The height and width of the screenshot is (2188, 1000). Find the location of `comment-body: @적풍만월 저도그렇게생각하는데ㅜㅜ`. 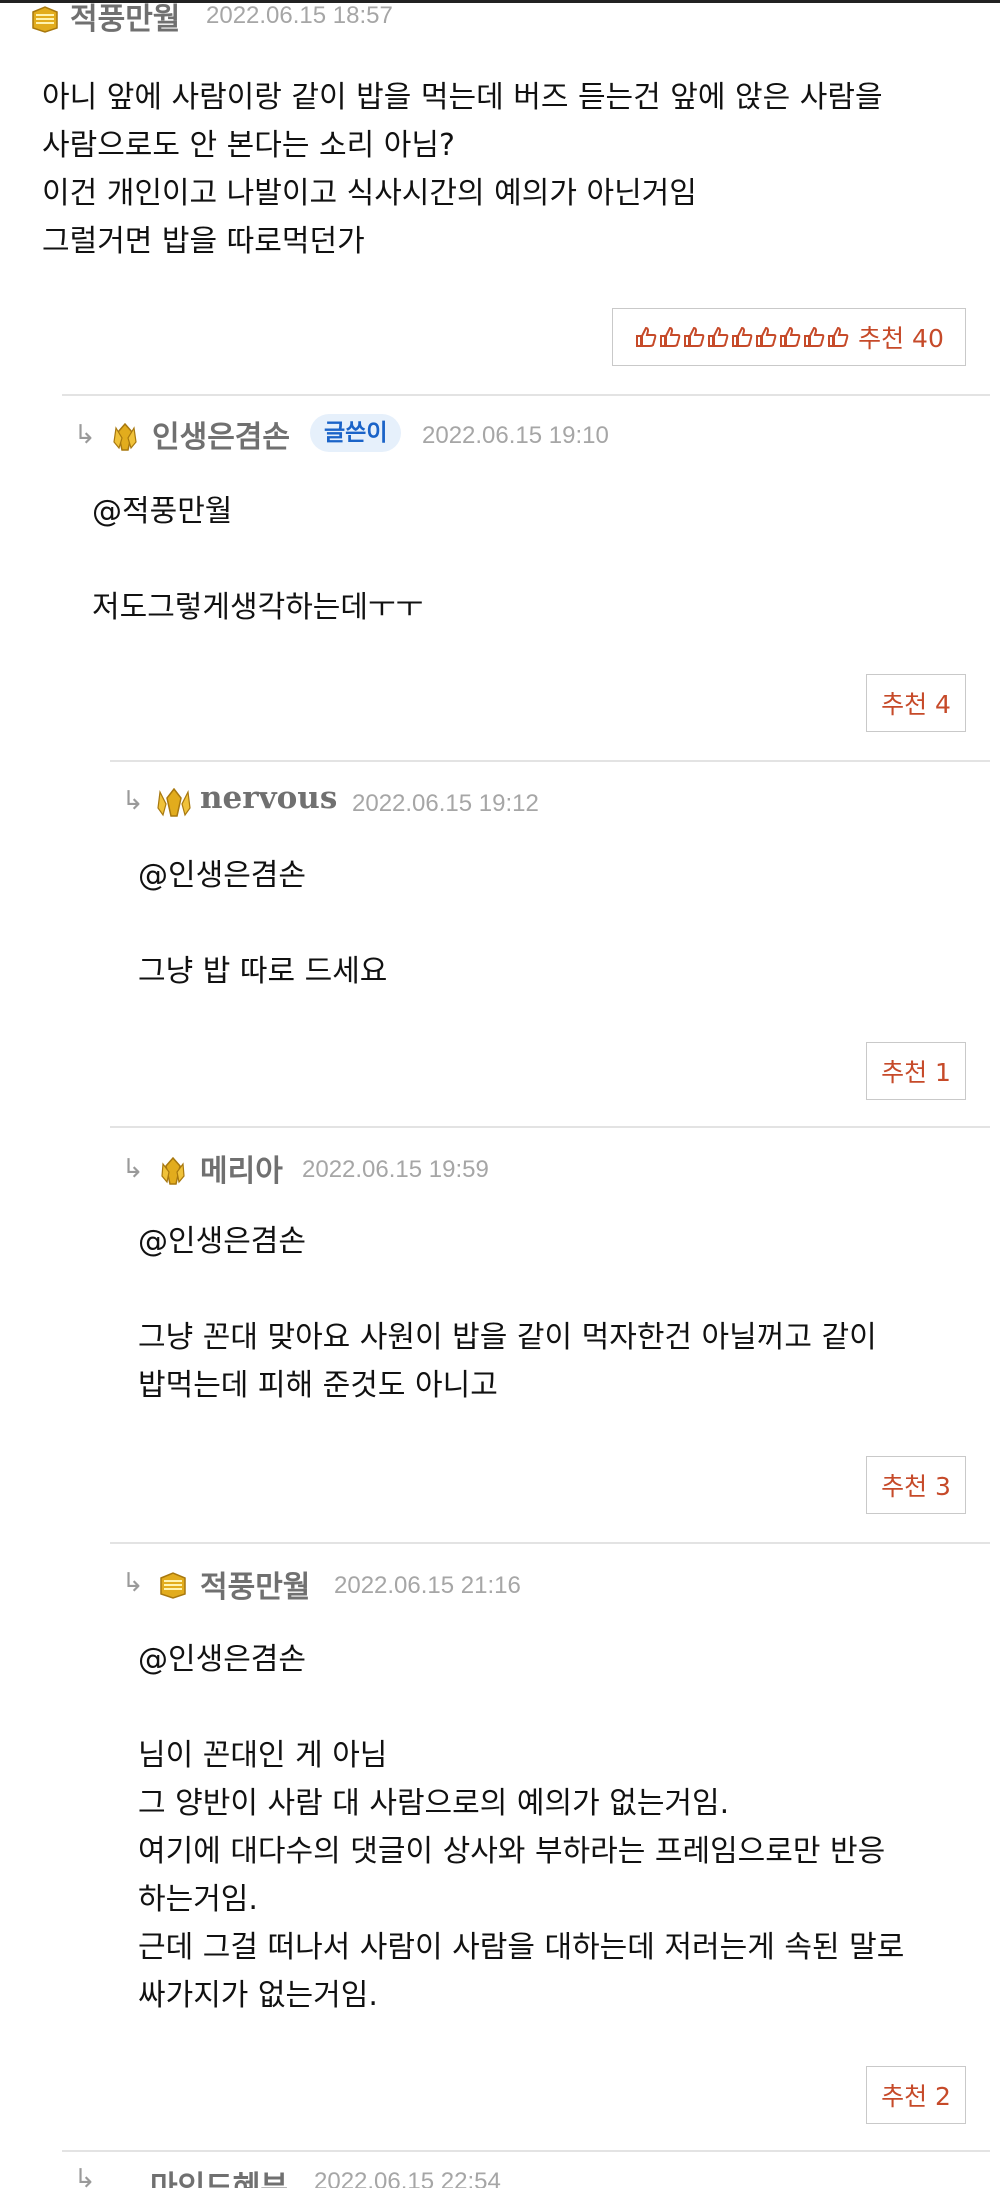

comment-body: @적풍만월 저도그렇게생각하는데ㅜㅜ is located at coordinates (258, 559).